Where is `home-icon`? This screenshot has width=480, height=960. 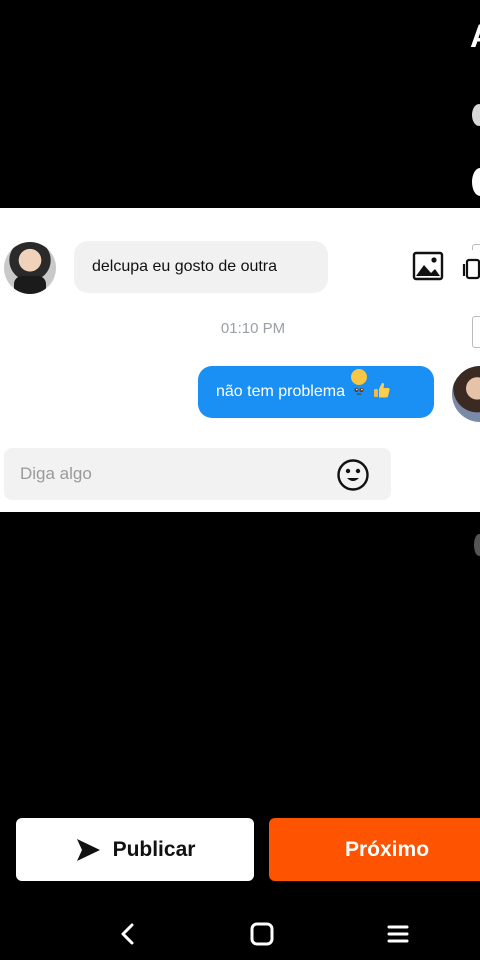 home-icon is located at coordinates (262, 934).